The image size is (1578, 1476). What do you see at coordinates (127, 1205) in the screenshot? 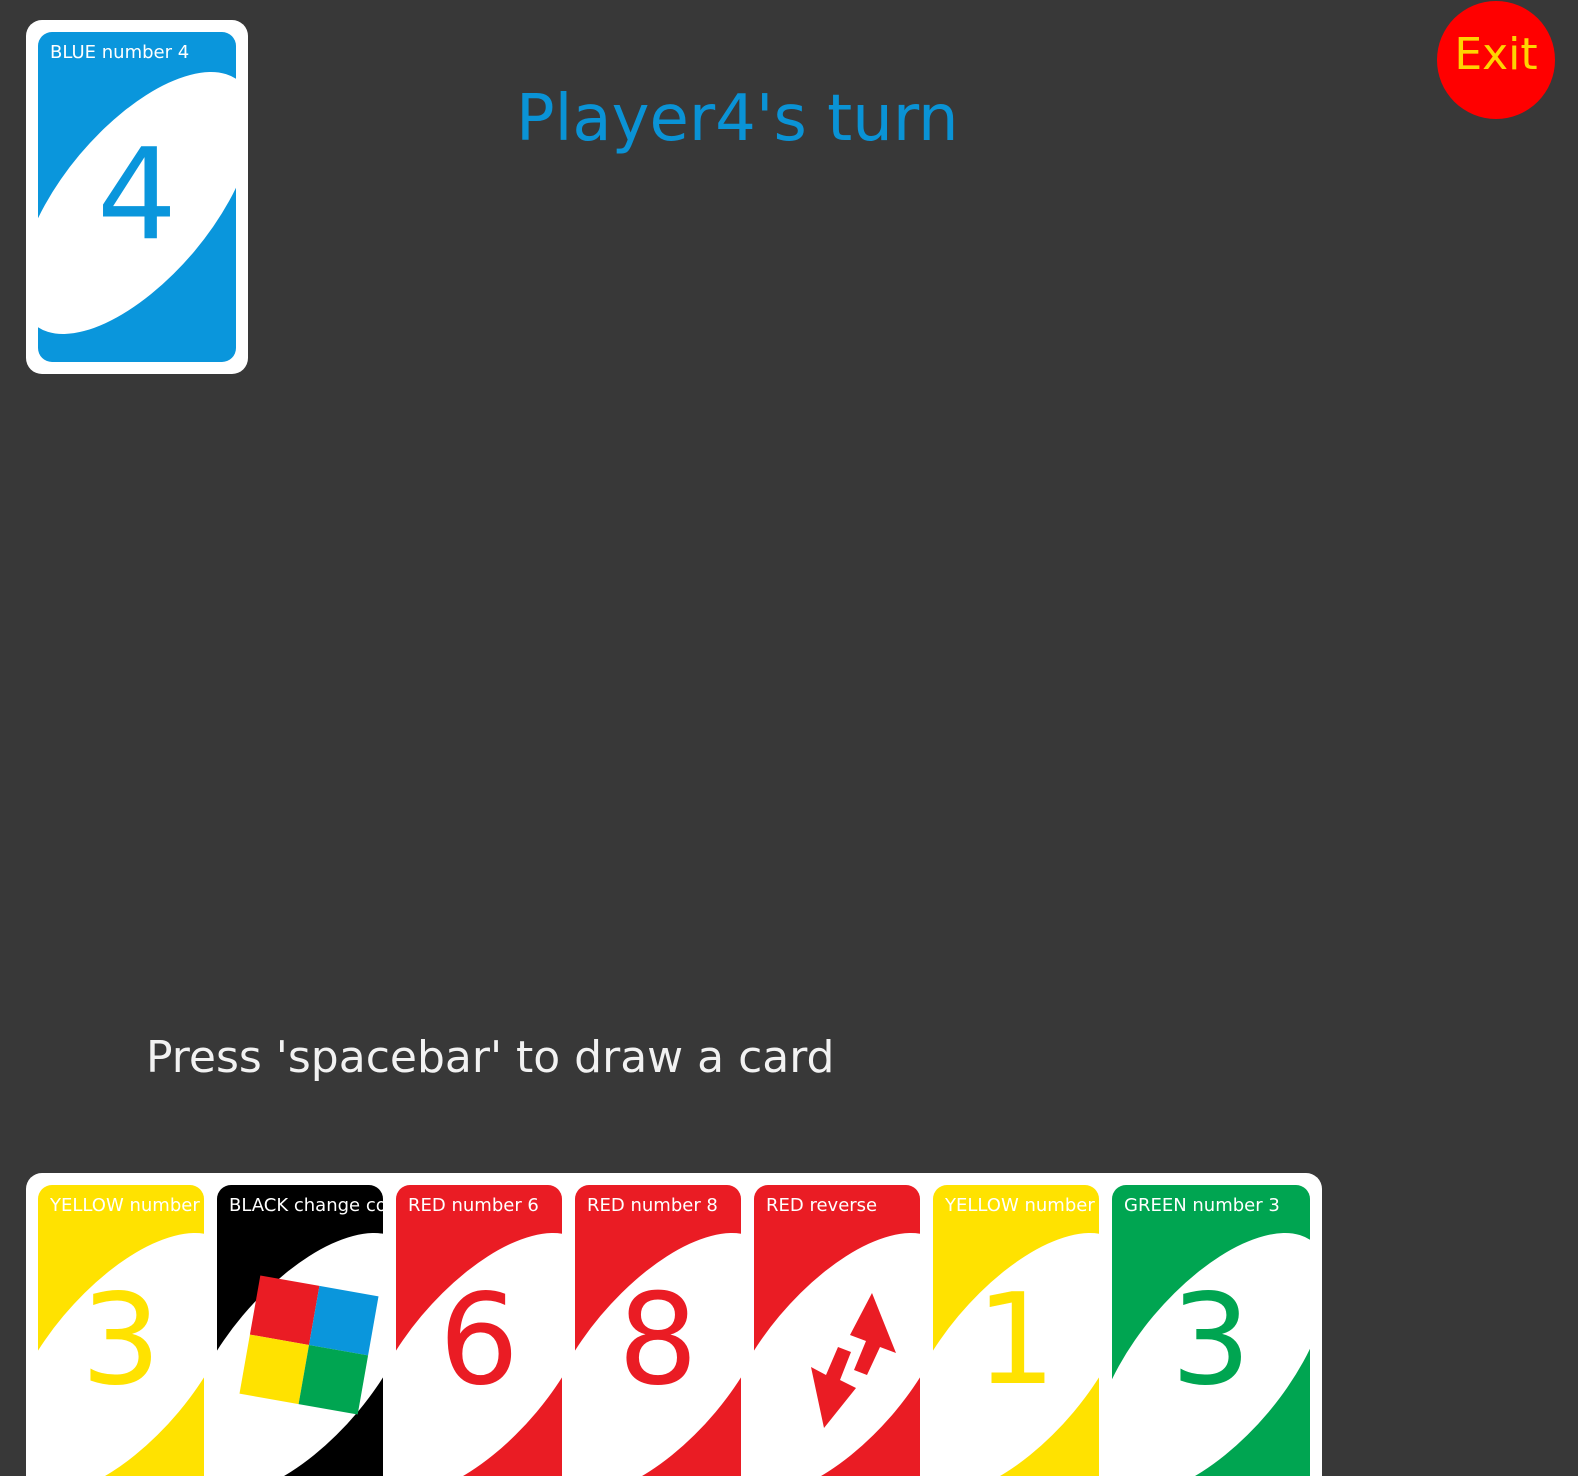
I see `card-label: YELLOW number 3` at bounding box center [127, 1205].